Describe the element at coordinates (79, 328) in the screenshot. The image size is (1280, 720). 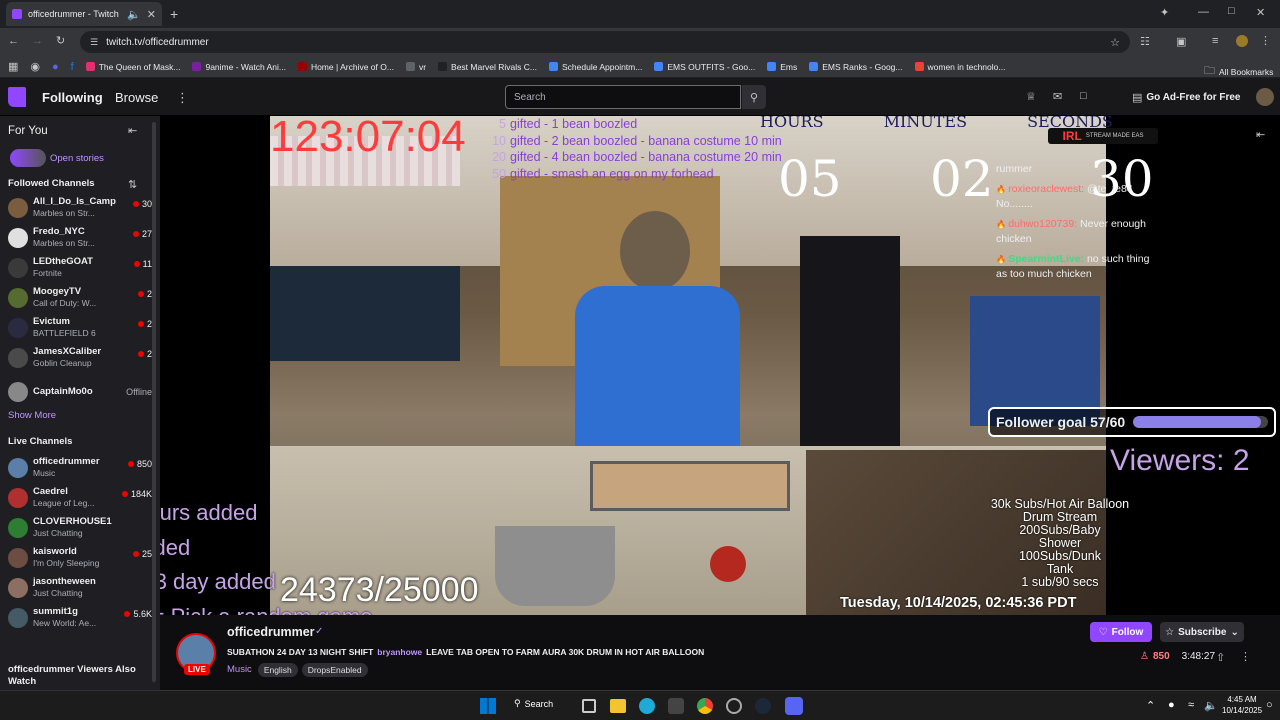
I see `sidebar-channel: Evictum BATTLEFIELD 6 2` at that location.